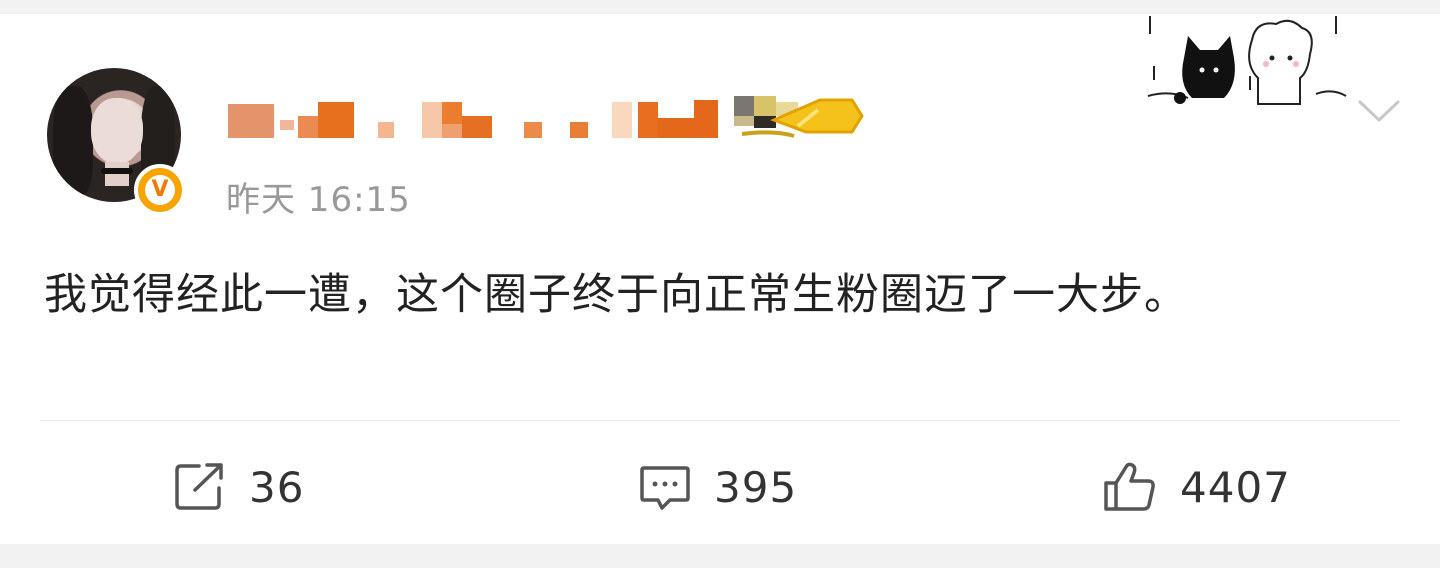 This screenshot has width=1440, height=568. I want to click on chevron-down-icon, so click(1379, 111).